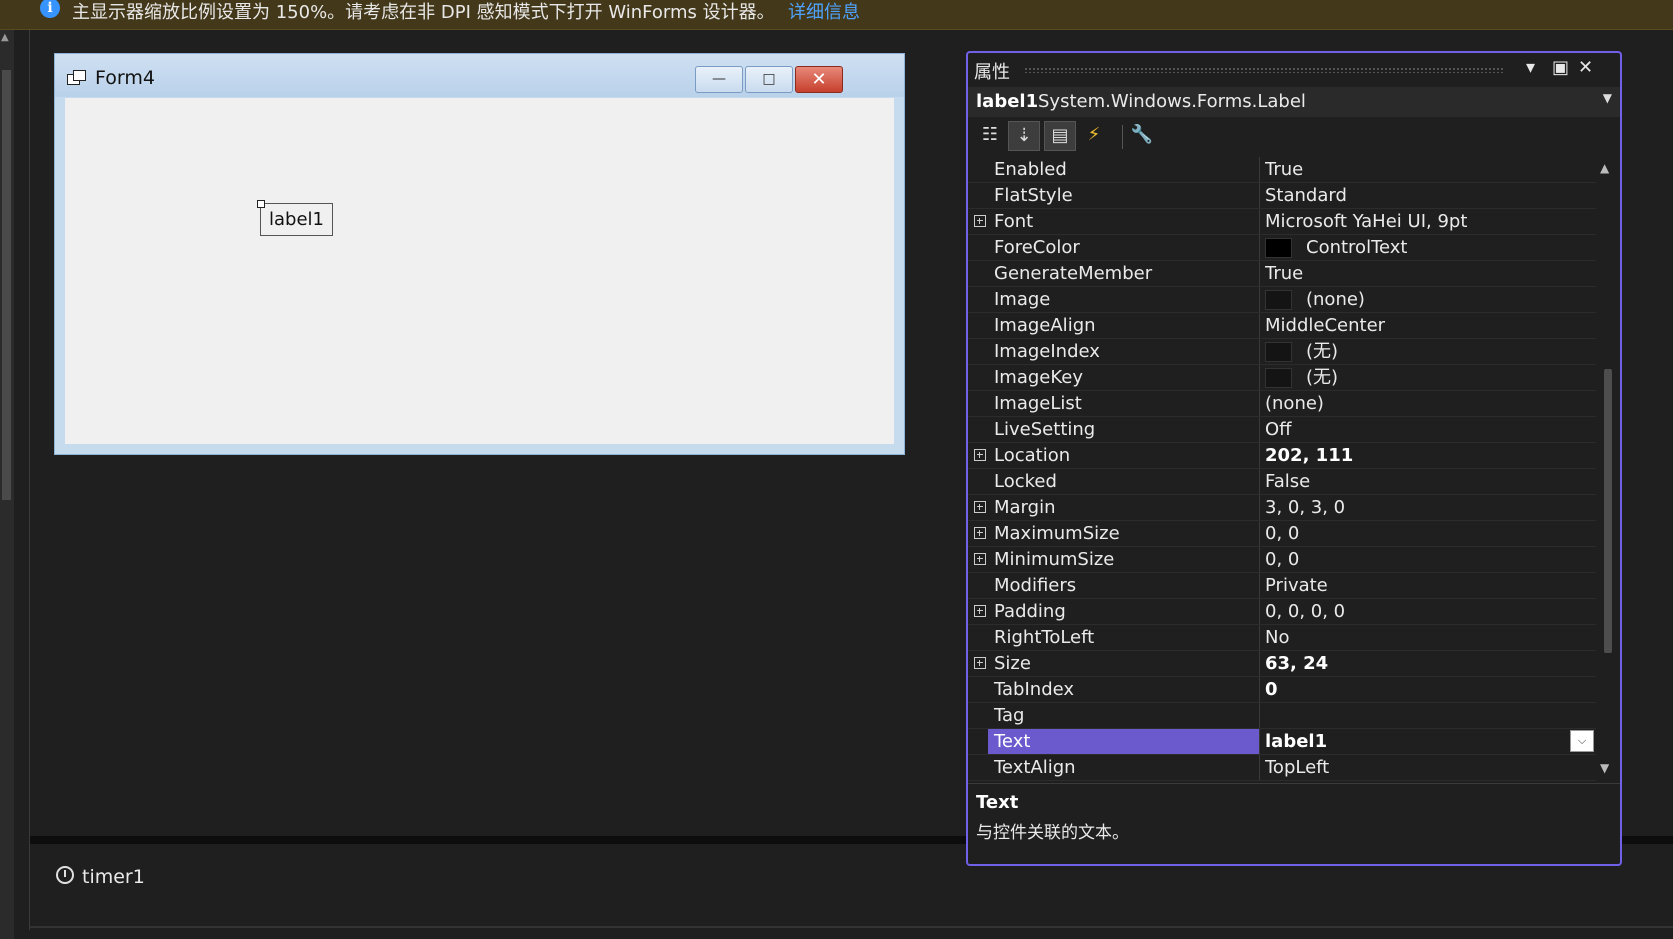  I want to click on property-row: Image (none), so click(1282, 300).